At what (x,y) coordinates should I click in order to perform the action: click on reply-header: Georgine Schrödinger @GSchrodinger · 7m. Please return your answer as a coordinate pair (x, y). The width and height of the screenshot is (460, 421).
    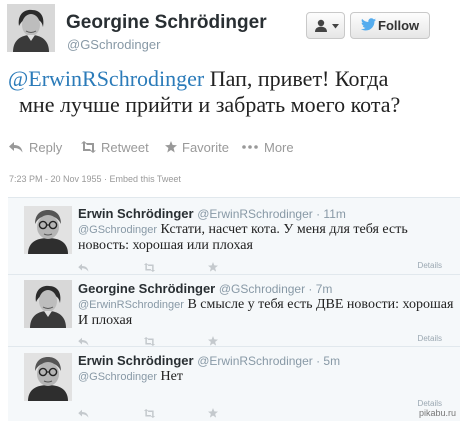
    Looking at the image, I should click on (205, 288).